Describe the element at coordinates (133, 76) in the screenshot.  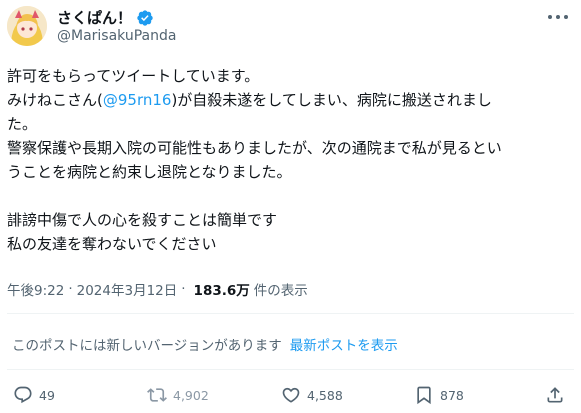
I see `tweet-line: 許可をもらってツイートしています。` at that location.